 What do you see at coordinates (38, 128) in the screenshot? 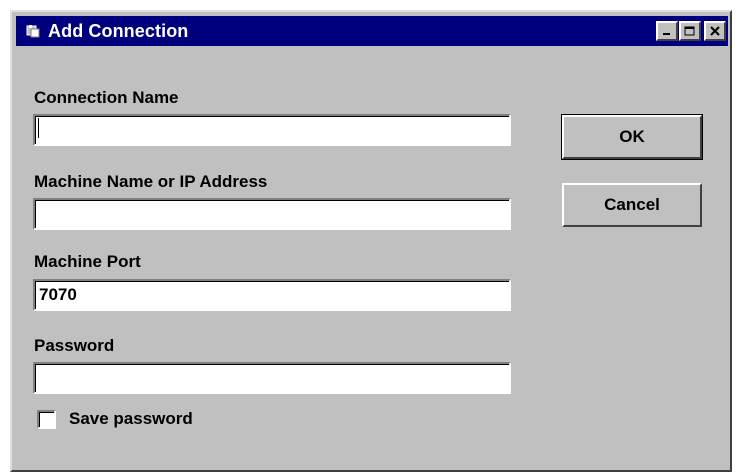
I see `text-caret` at bounding box center [38, 128].